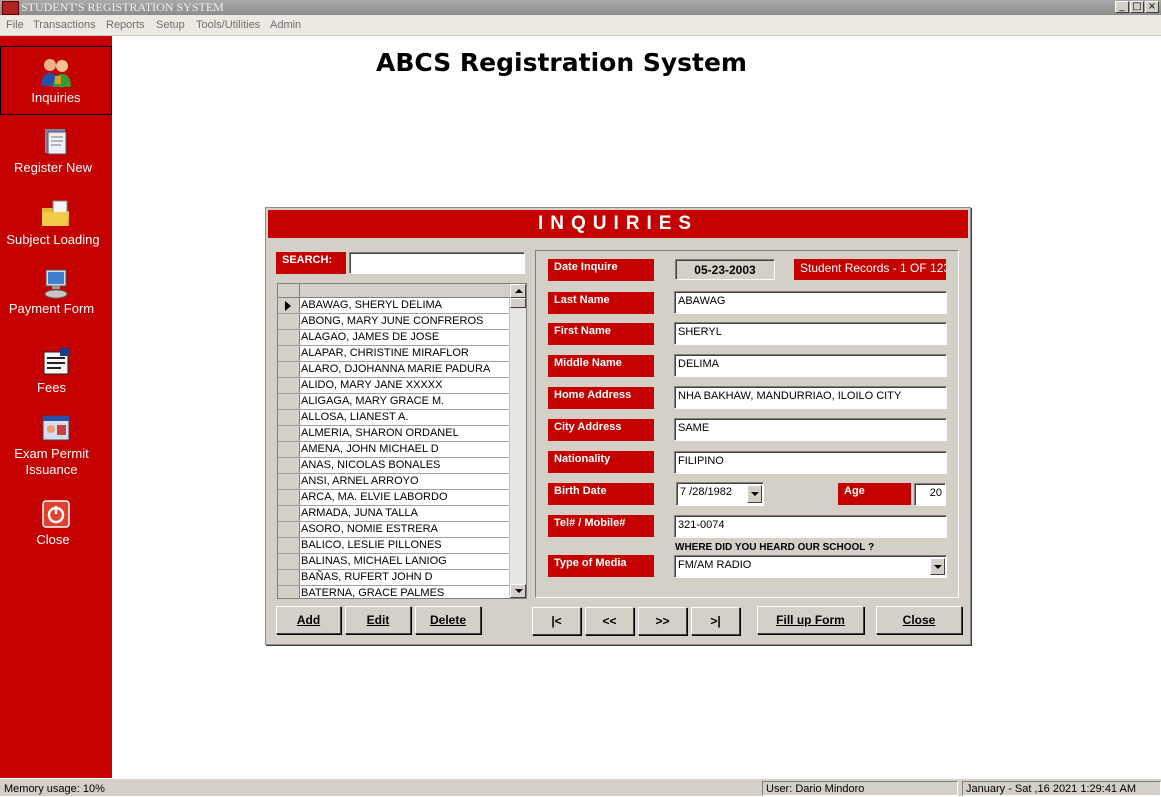 The image size is (1161, 797). Describe the element at coordinates (1152, 7) in the screenshot. I see `close-window-button: ×` at that location.